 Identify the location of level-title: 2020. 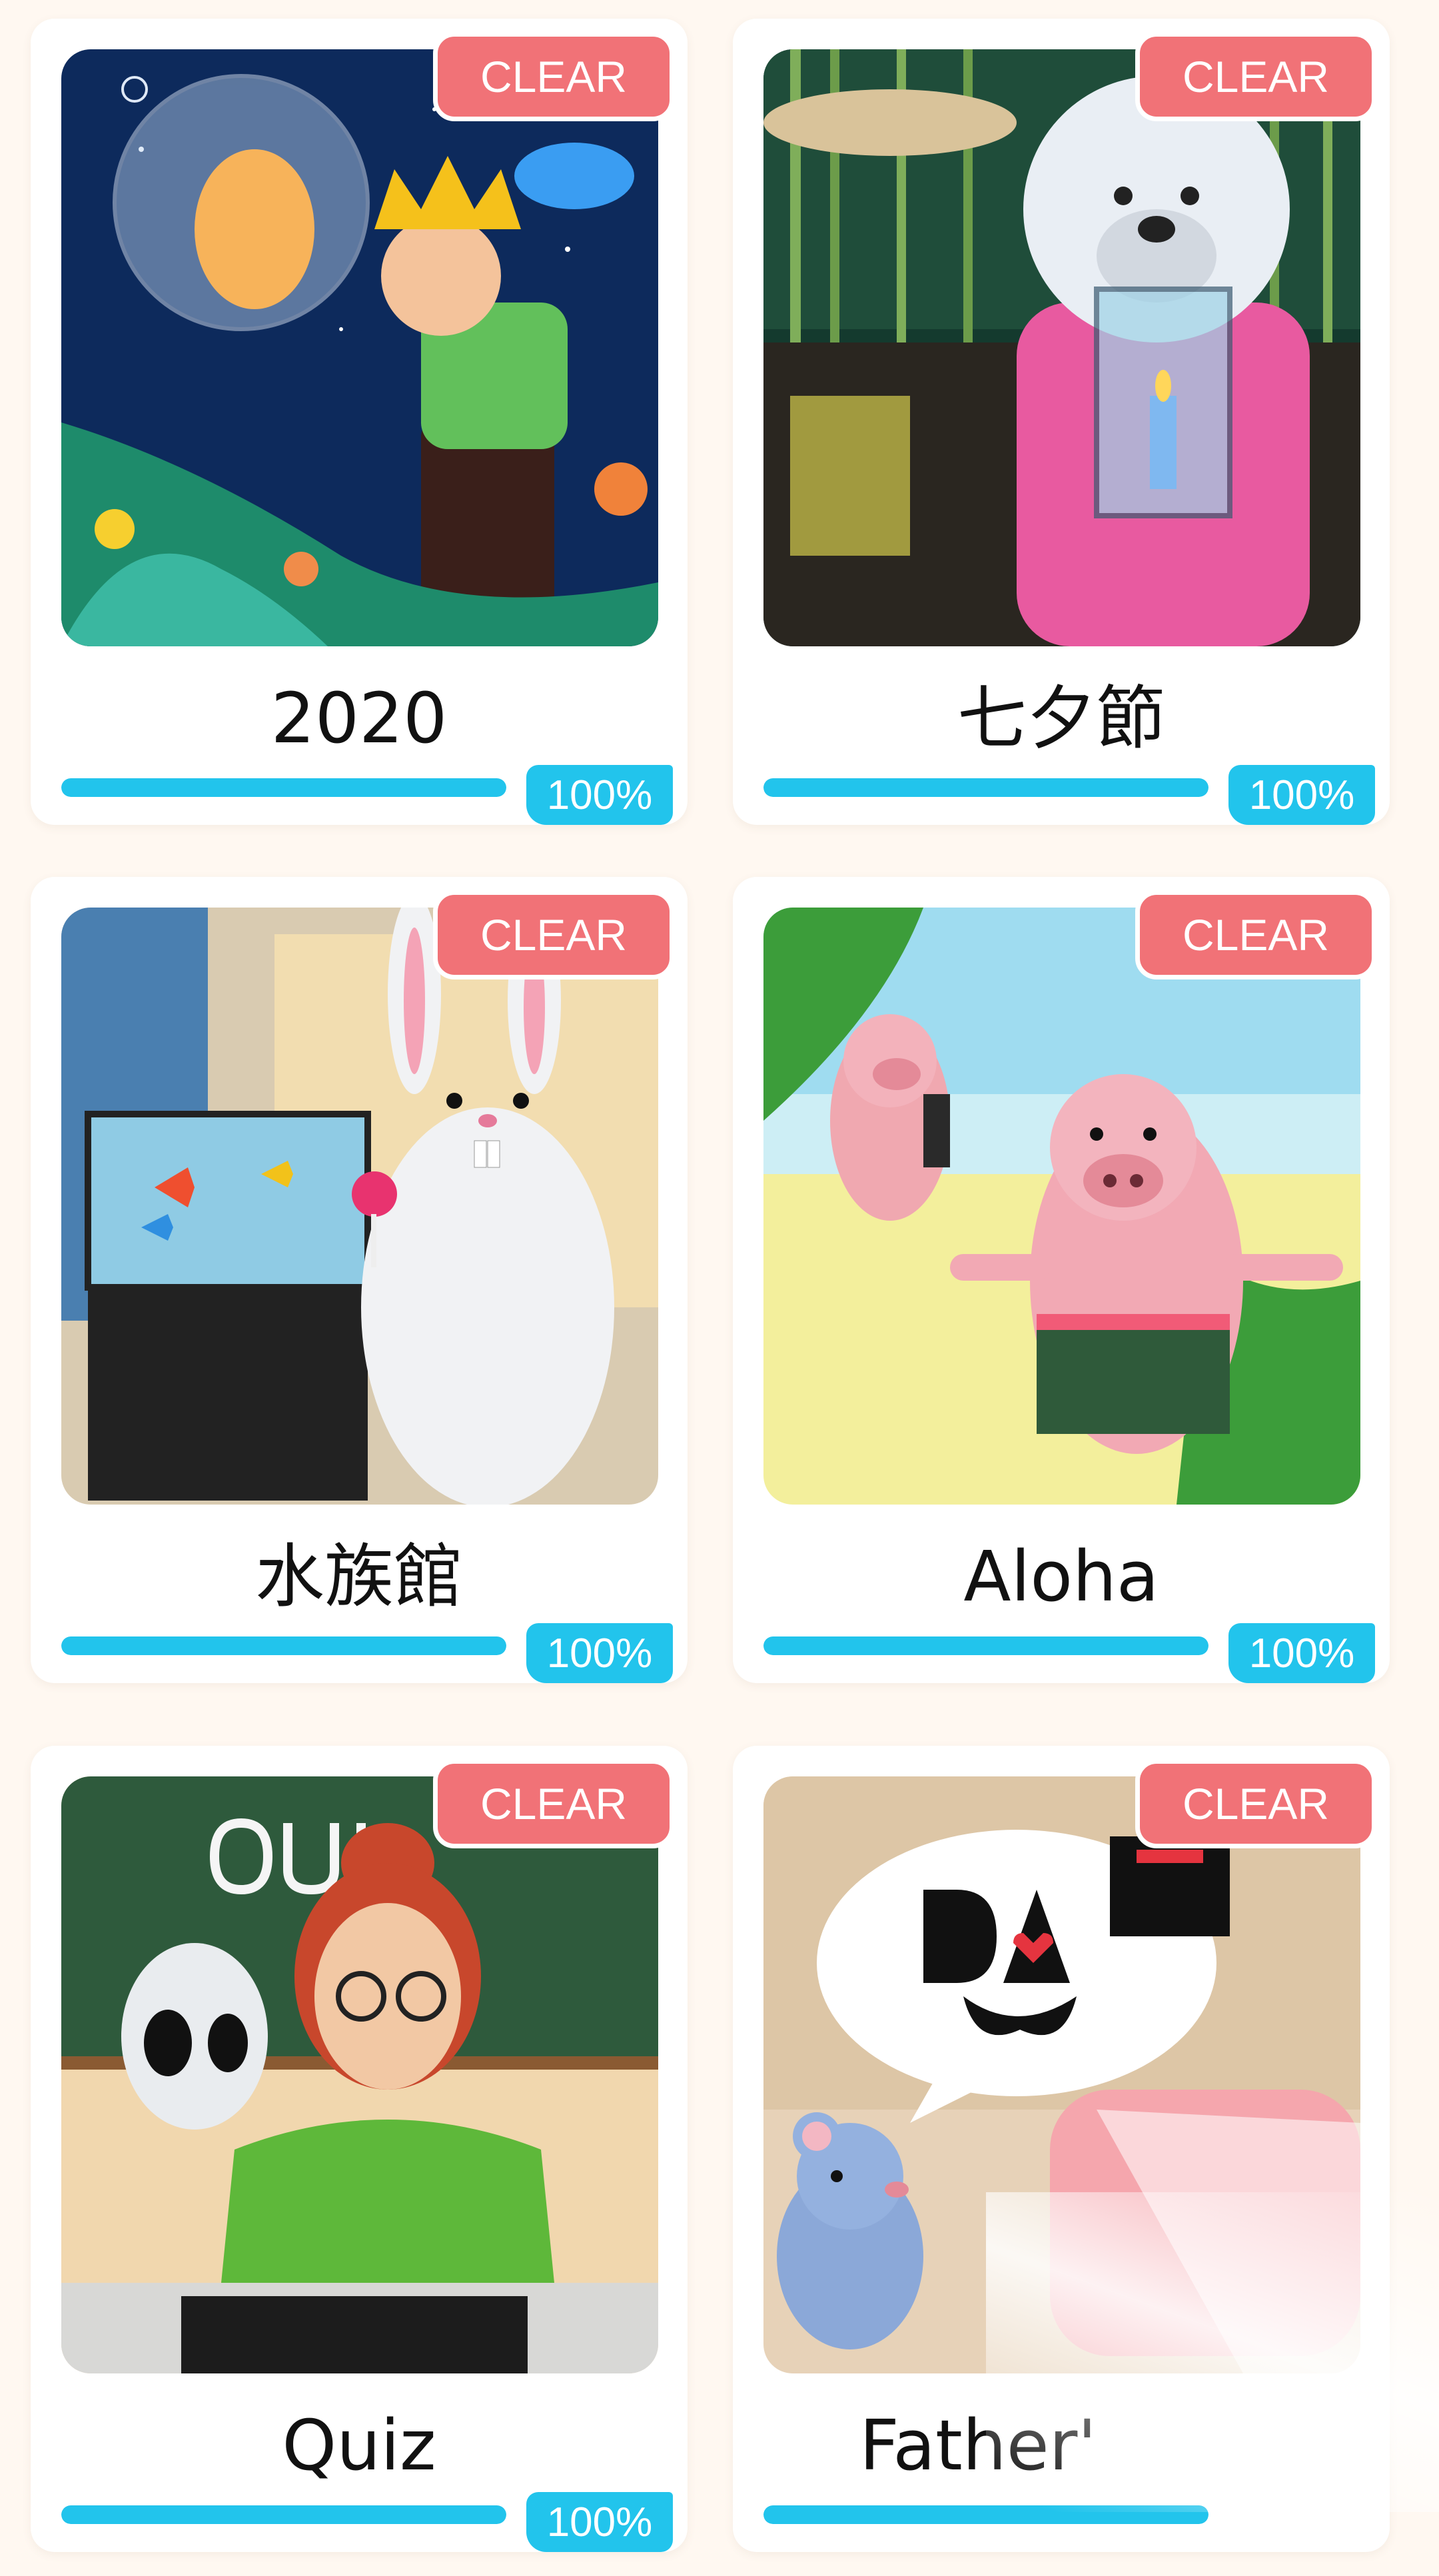
(359, 719).